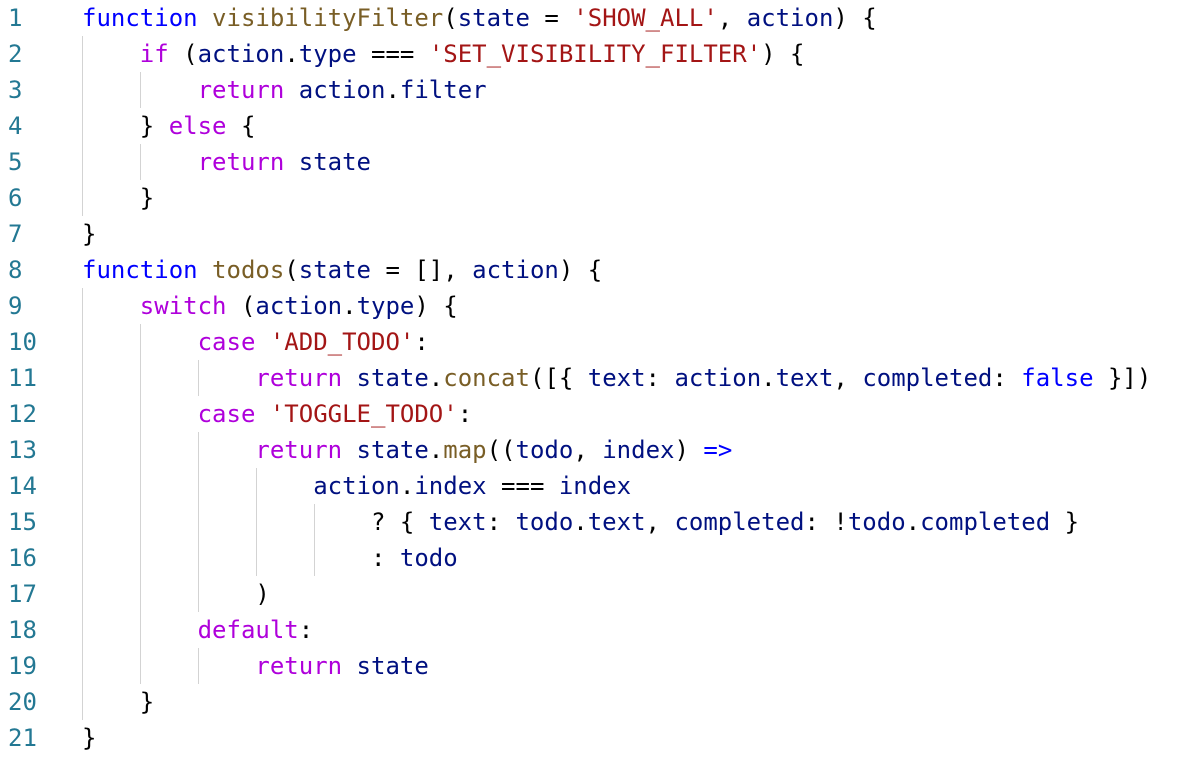 This screenshot has width=1182, height=758. I want to click on line-number: 15, so click(22, 522).